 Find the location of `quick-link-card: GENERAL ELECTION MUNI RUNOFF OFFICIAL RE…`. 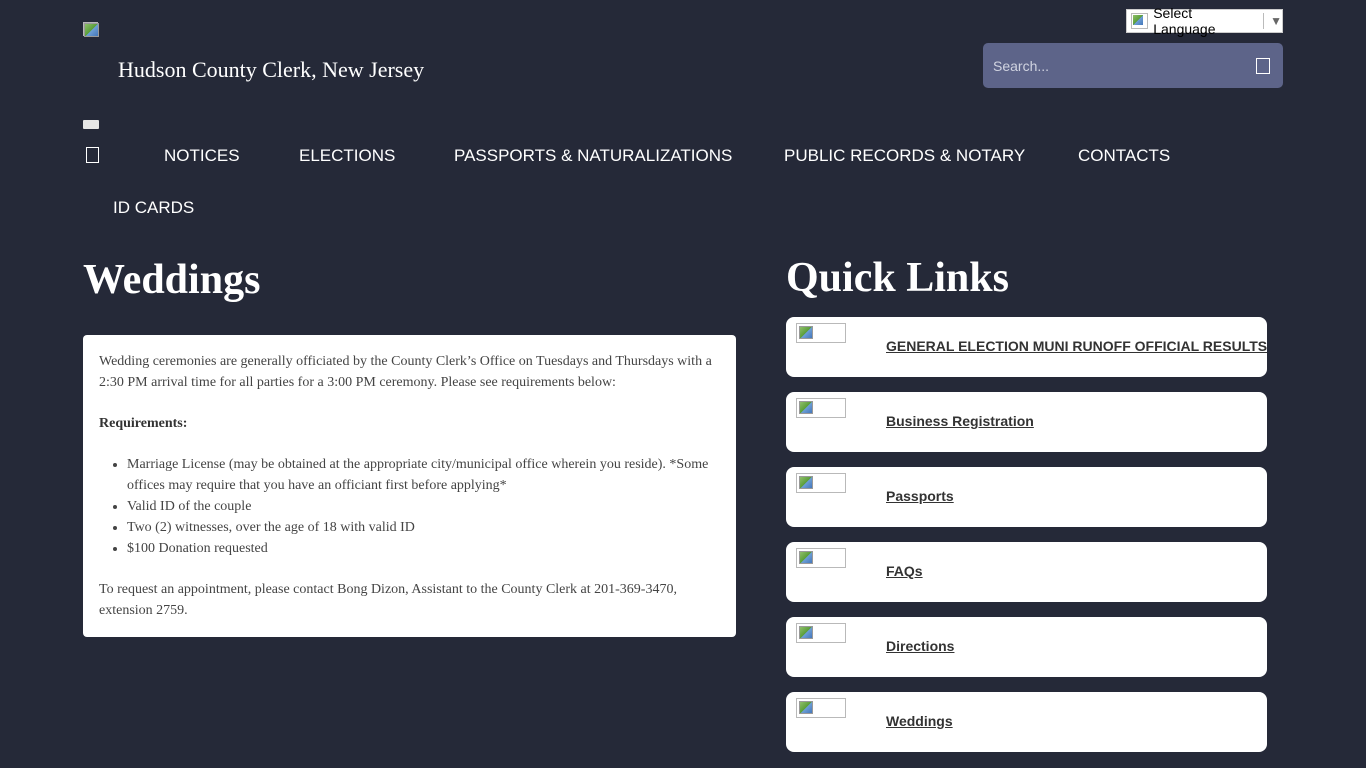

quick-link-card: GENERAL ELECTION MUNI RUNOFF OFFICIAL RE… is located at coordinates (1026, 347).